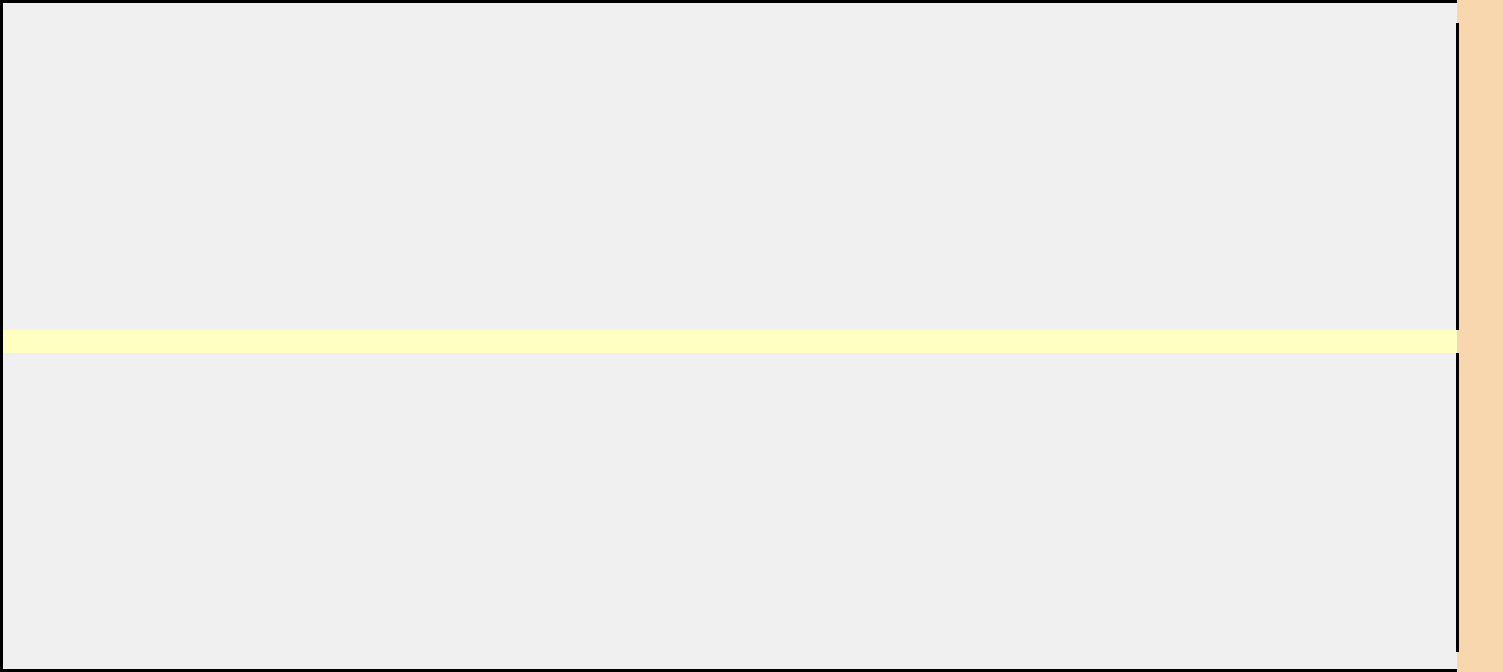 Image resolution: width=1503 pixels, height=672 pixels. Describe the element at coordinates (1457, 502) in the screenshot. I see `freq-axis-line-bottom` at that location.